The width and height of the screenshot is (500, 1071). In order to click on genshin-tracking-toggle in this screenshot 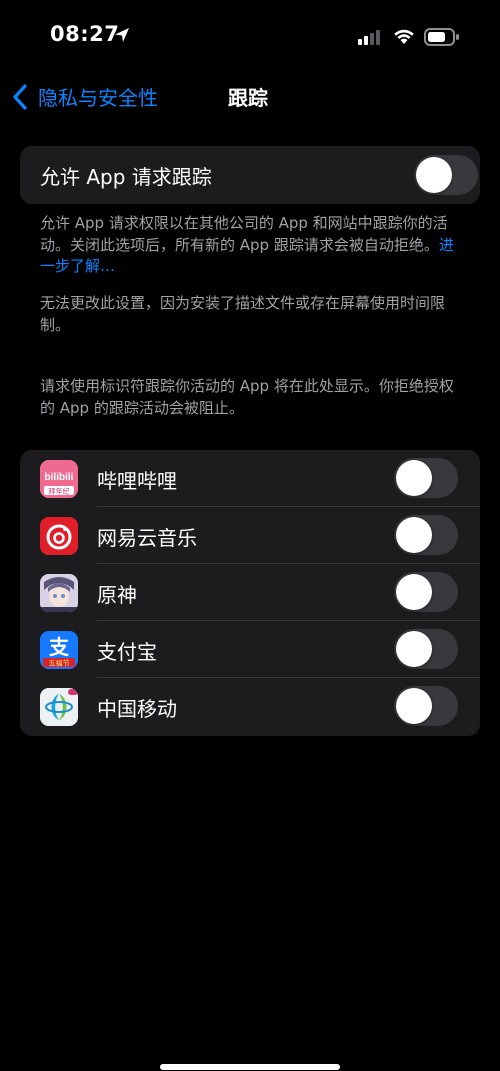, I will do `click(426, 592)`.